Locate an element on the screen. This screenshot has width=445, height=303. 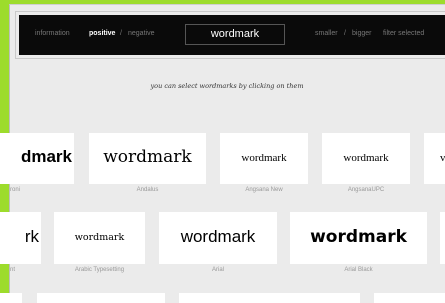
wordmark-card: dmark is located at coordinates (37, 158).